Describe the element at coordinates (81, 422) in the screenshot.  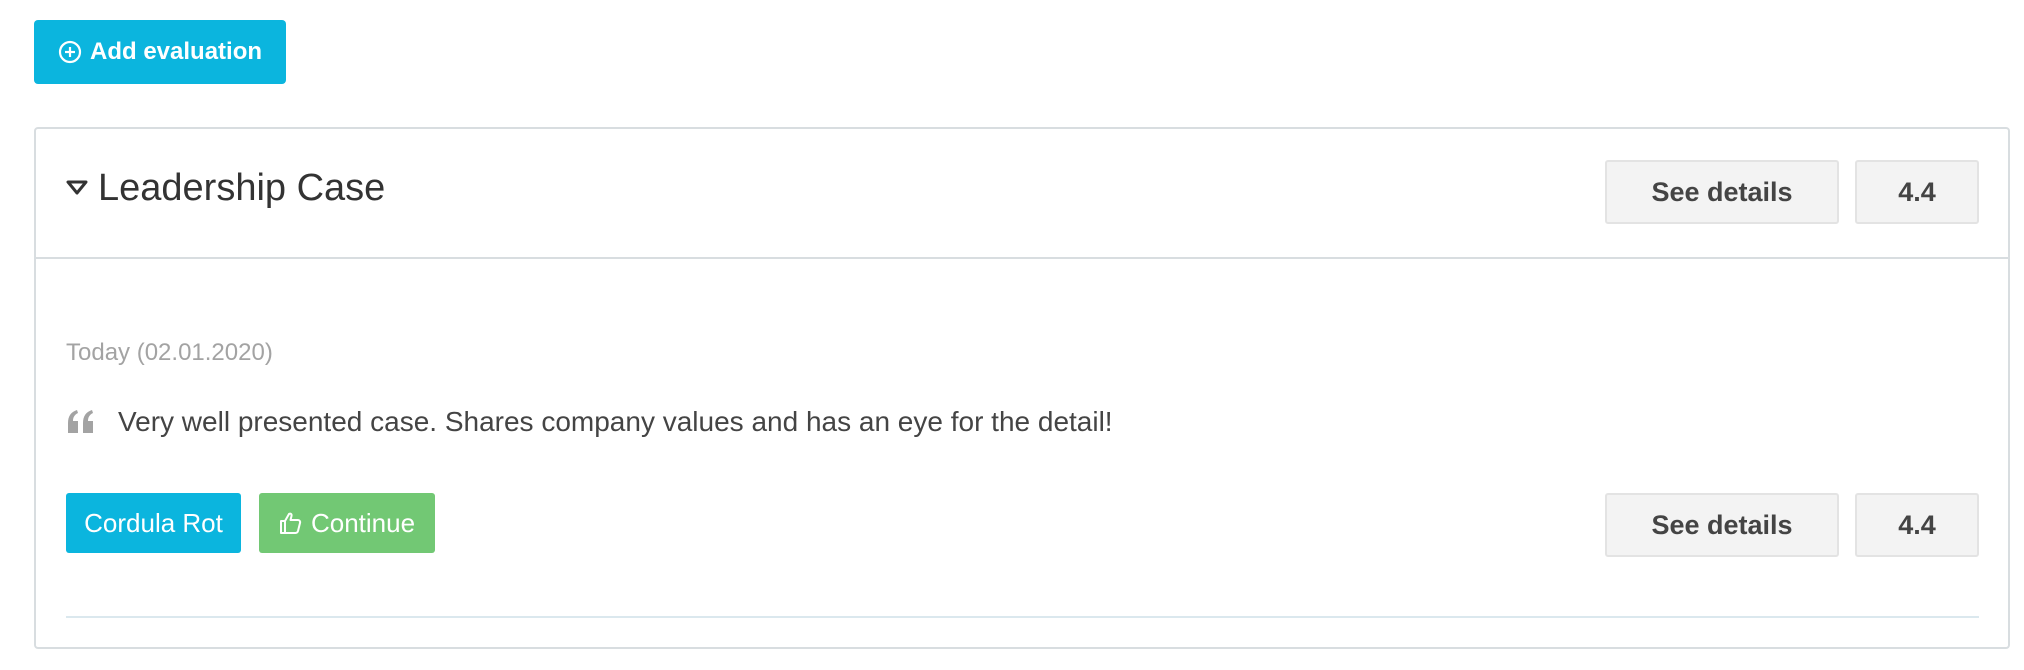
I see `quote-left-icon` at that location.